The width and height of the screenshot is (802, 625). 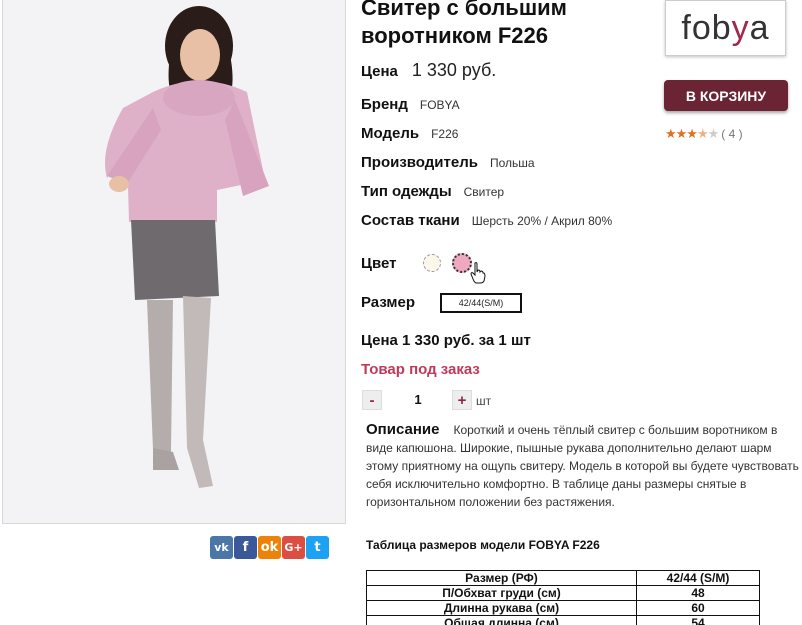 What do you see at coordinates (462, 263) in the screenshot?
I see `color-swatch-pink` at bounding box center [462, 263].